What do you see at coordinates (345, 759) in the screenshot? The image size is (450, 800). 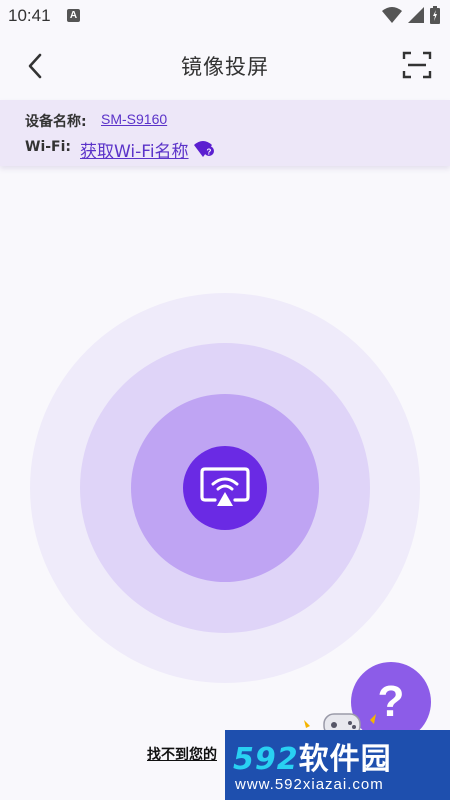 I see `watermark-logo-text: 软件园` at bounding box center [345, 759].